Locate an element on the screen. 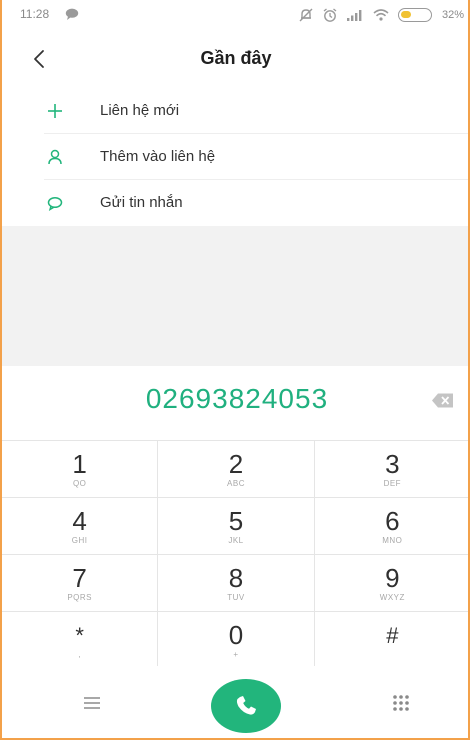 The height and width of the screenshot is (740, 470). status-icons: 32% is located at coordinates (381, 15).